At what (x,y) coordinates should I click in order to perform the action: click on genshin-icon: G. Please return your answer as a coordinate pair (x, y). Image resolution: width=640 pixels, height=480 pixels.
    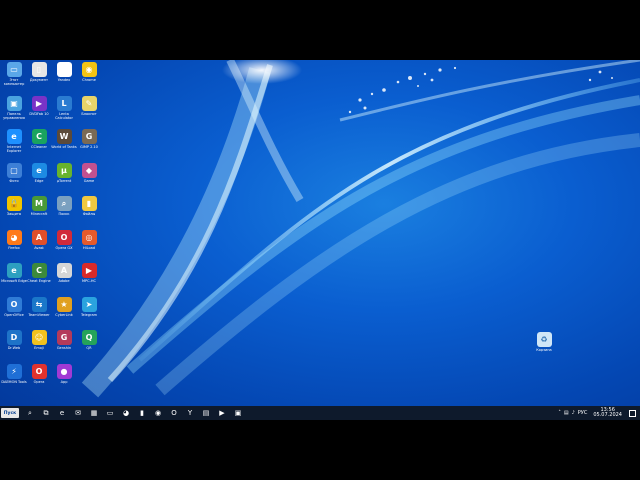
    Looking at the image, I should click on (64, 337).